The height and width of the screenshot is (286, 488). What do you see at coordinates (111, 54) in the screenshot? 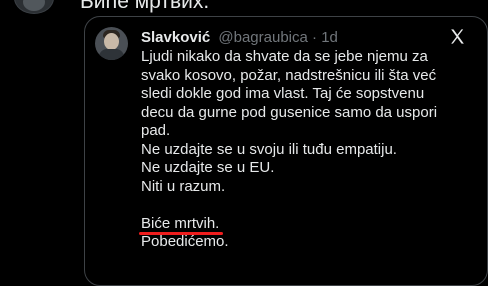
I see `avatar-body` at bounding box center [111, 54].